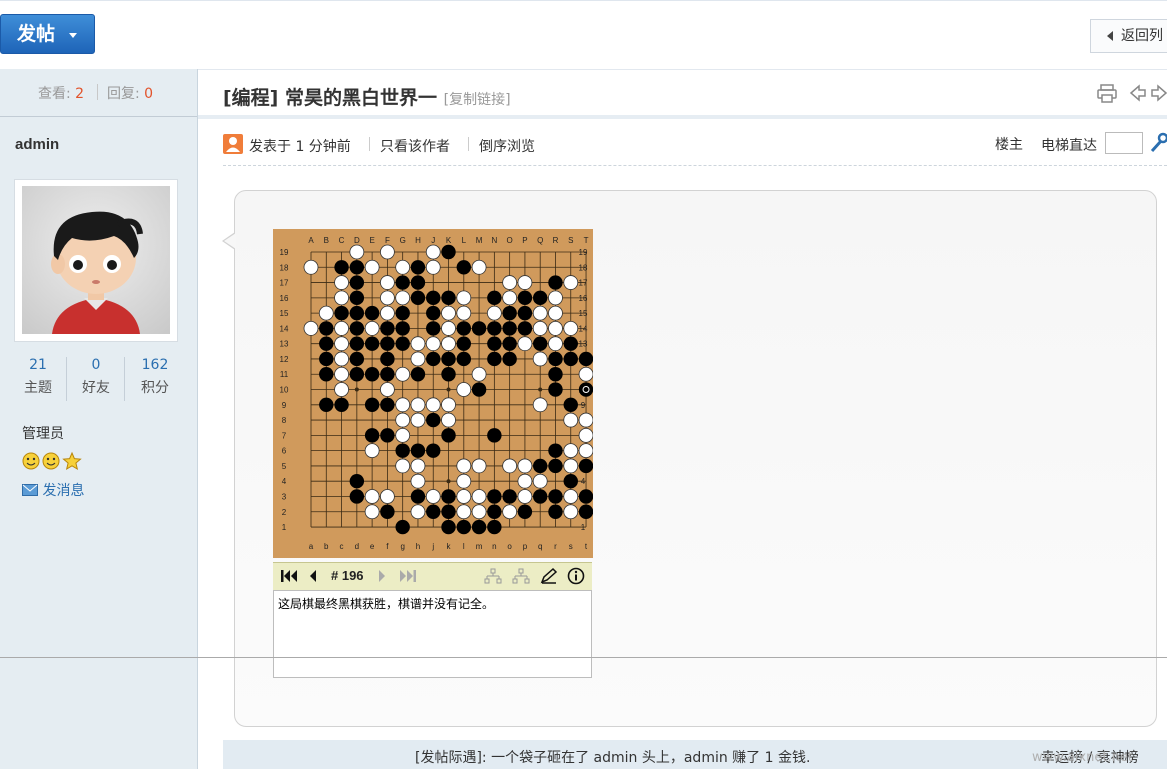 The width and height of the screenshot is (1167, 769). Describe the element at coordinates (382, 576) in the screenshot. I see `next-move-icon` at that location.